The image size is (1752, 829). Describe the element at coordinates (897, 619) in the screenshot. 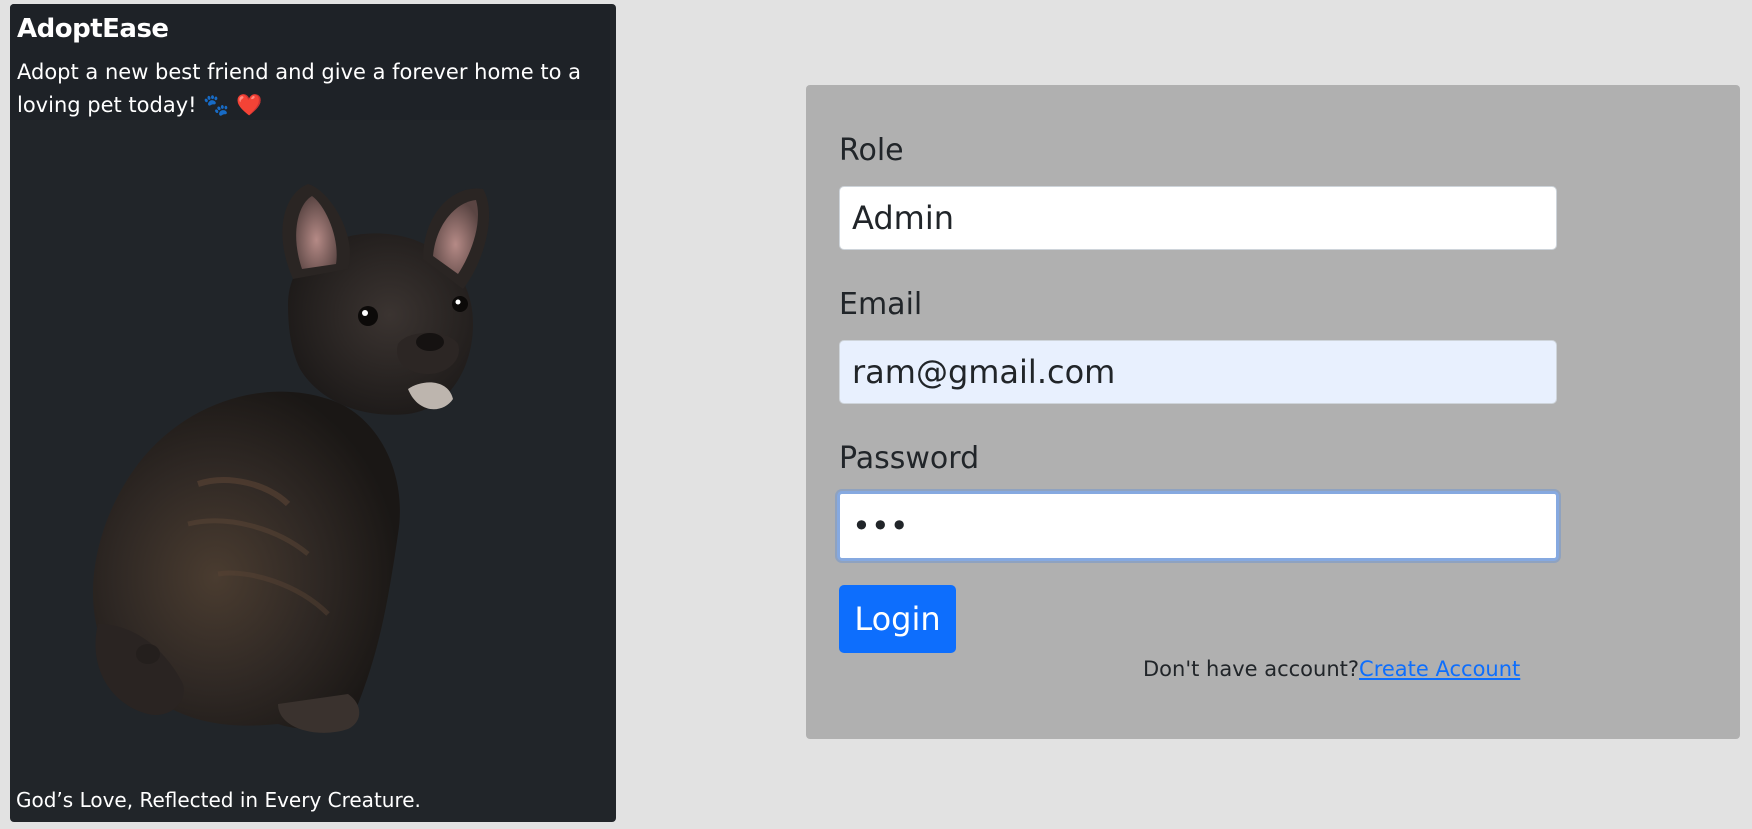

I see `login-button: Login` at that location.